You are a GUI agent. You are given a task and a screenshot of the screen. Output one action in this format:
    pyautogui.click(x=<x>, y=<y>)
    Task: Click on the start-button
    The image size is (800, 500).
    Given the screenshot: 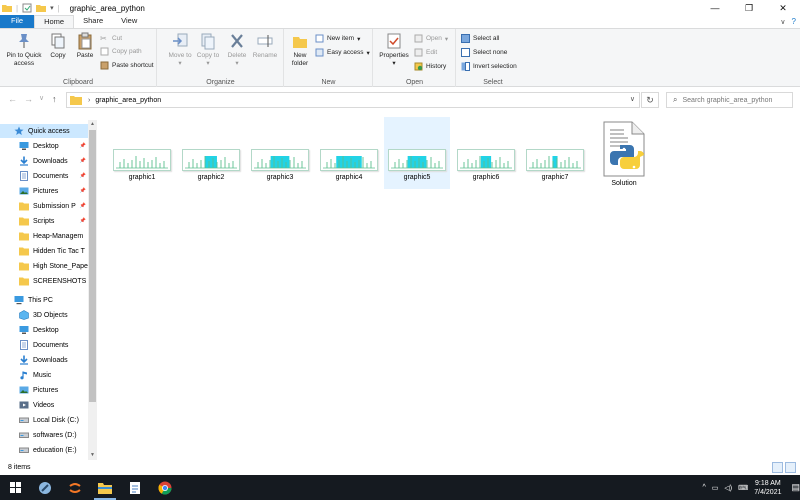 What is the action you would take?
    pyautogui.click(x=15, y=487)
    